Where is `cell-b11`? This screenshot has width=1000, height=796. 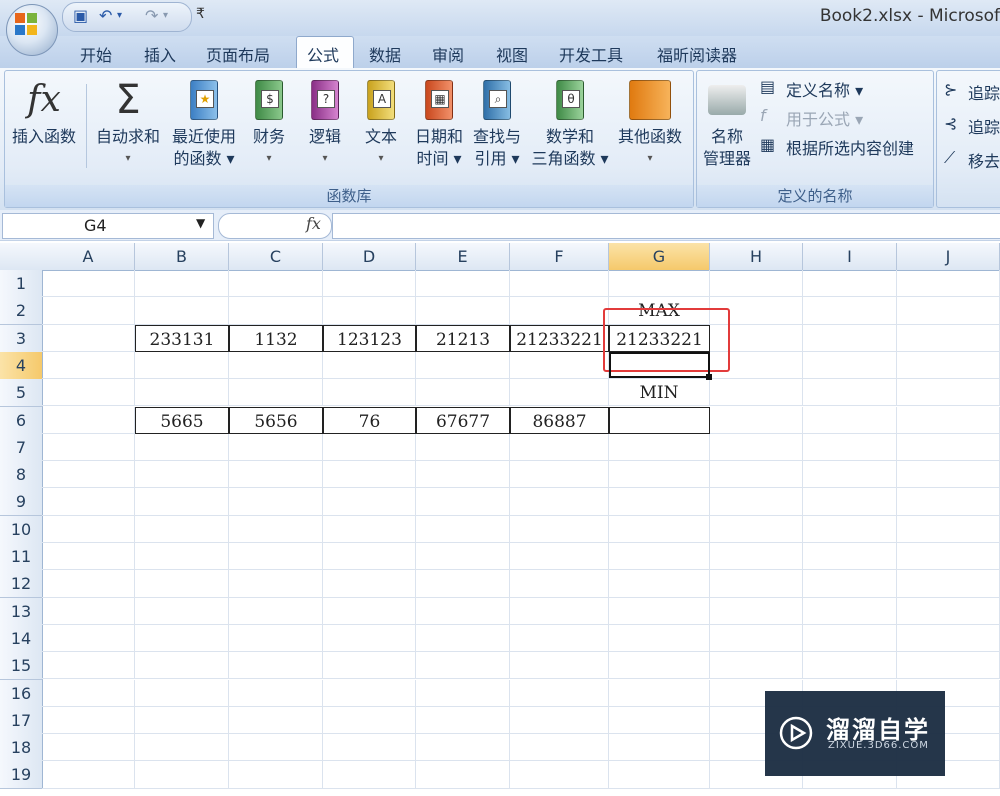 cell-b11 is located at coordinates (182, 557).